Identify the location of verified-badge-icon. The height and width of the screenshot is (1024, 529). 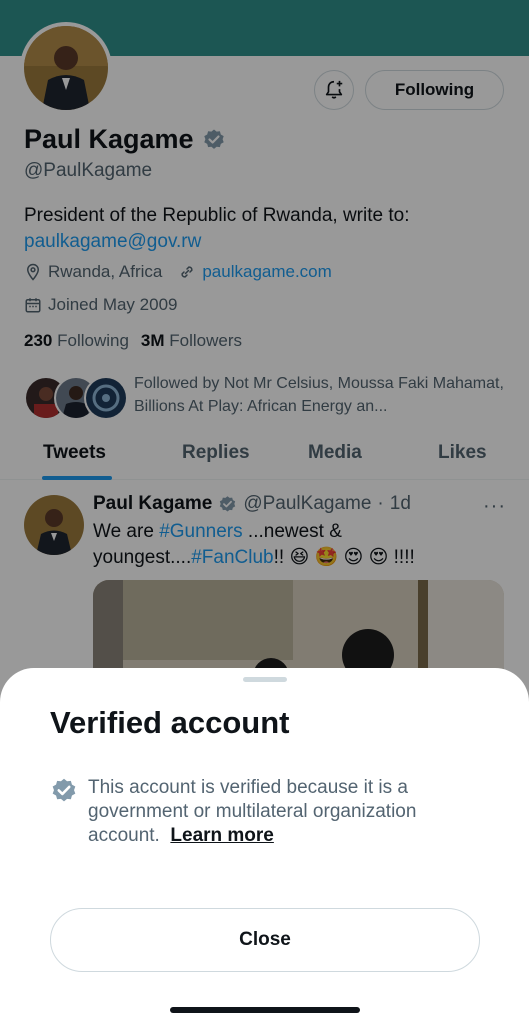
(64, 790).